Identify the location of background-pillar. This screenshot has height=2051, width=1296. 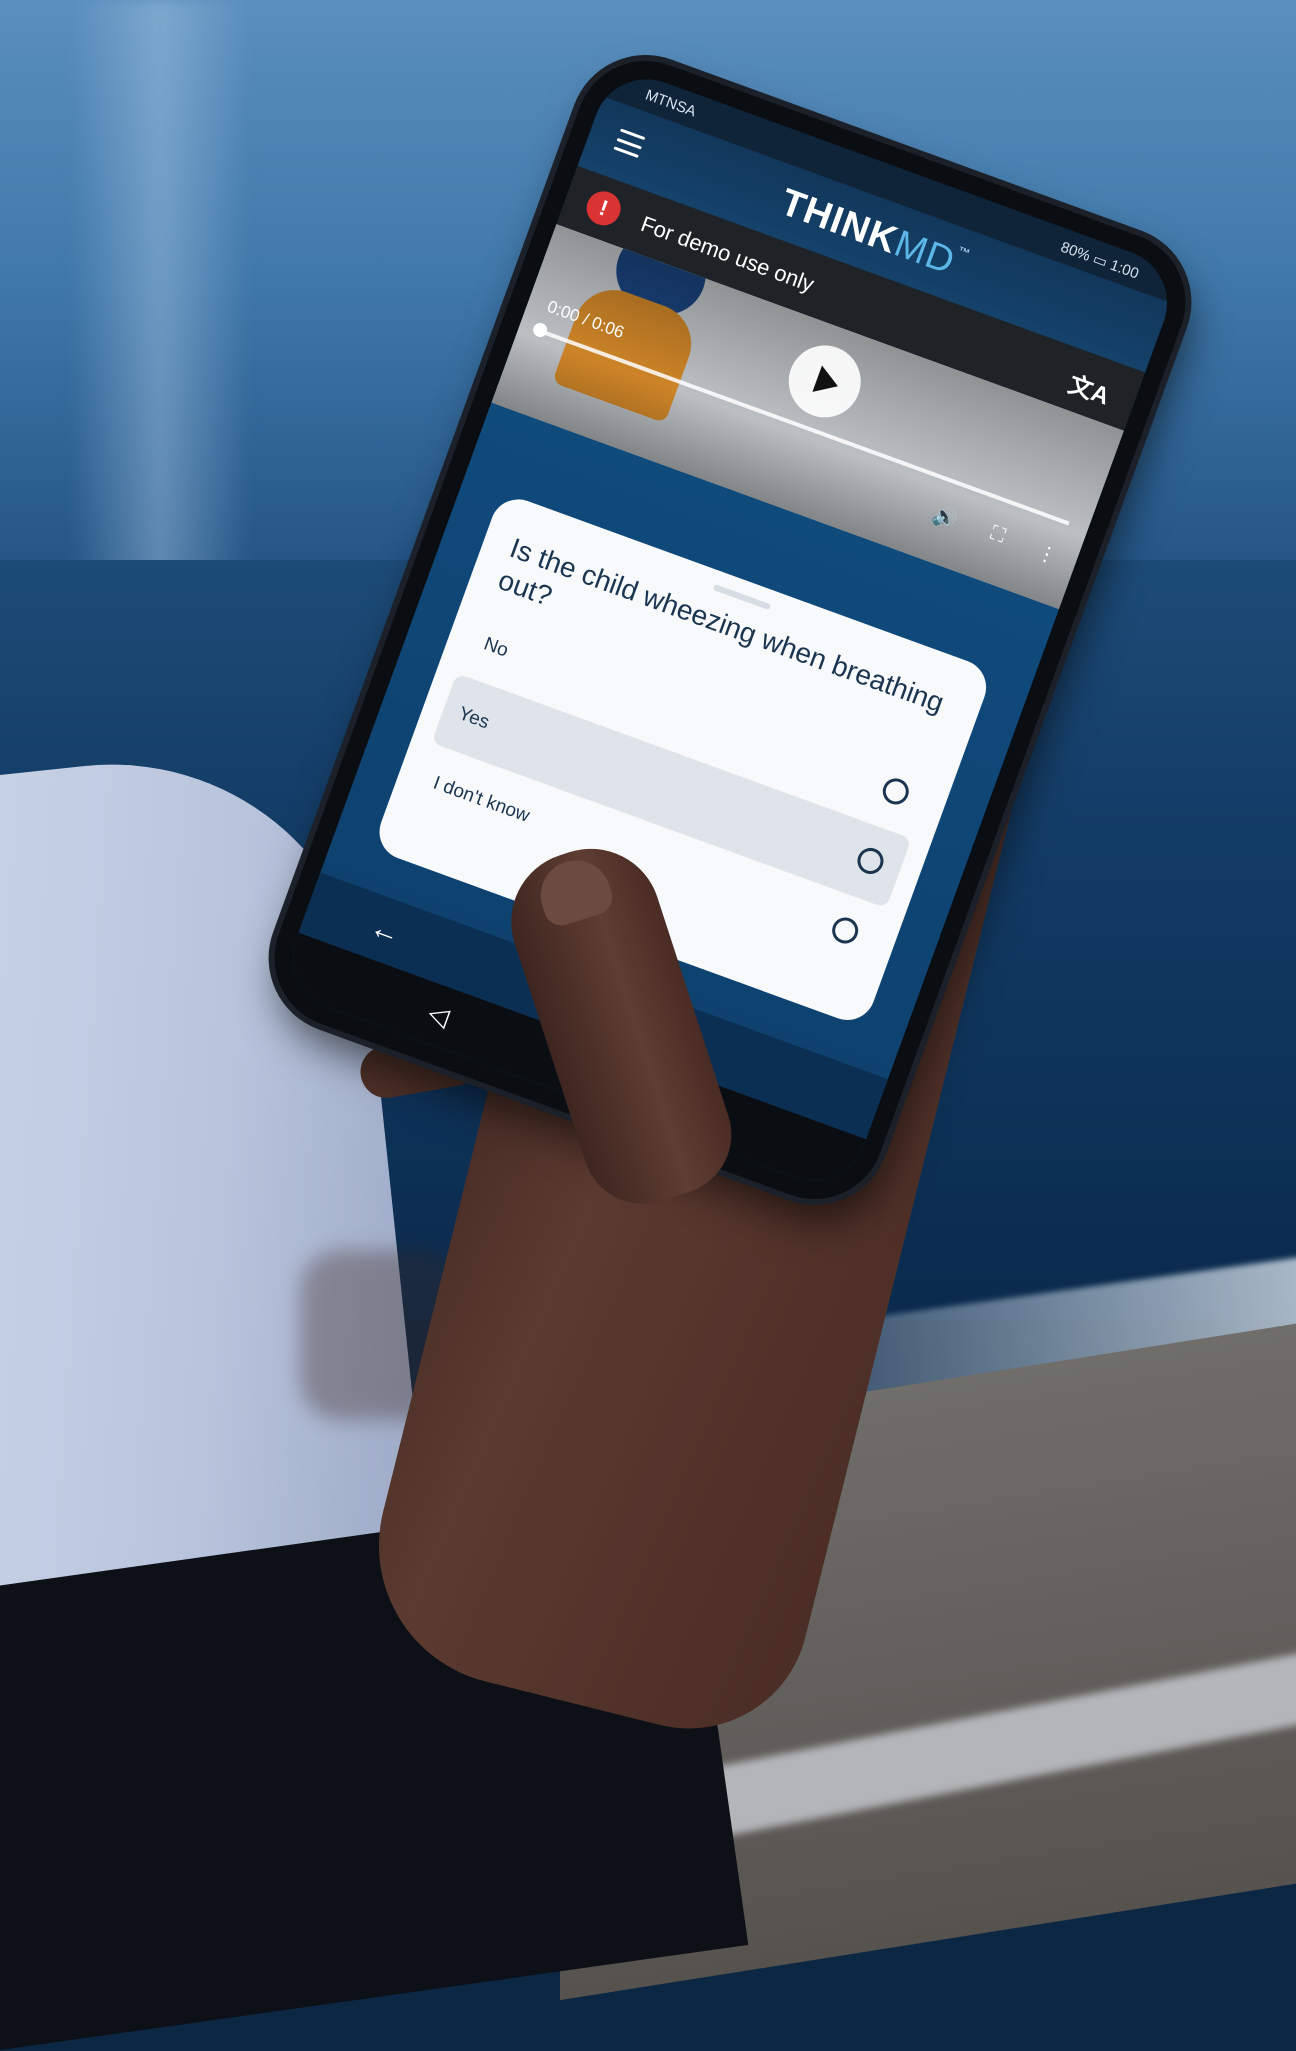
(160, 300).